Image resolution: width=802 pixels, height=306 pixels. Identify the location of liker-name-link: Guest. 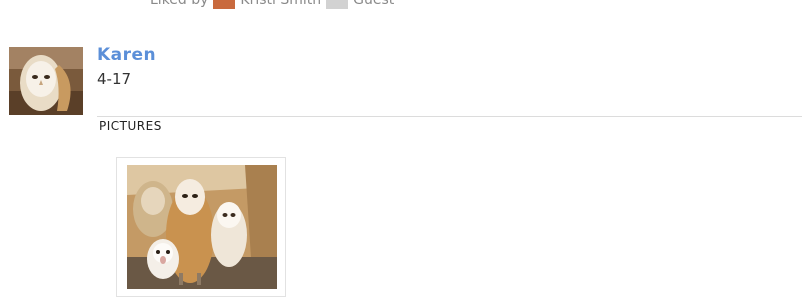
(373, 4).